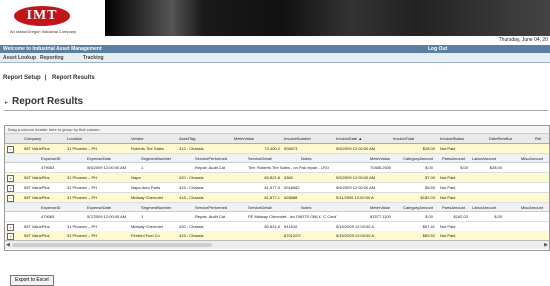 The height and width of the screenshot is (286, 550). I want to click on tagline: An Idaho/Oregon Industrial Company, so click(43, 31).